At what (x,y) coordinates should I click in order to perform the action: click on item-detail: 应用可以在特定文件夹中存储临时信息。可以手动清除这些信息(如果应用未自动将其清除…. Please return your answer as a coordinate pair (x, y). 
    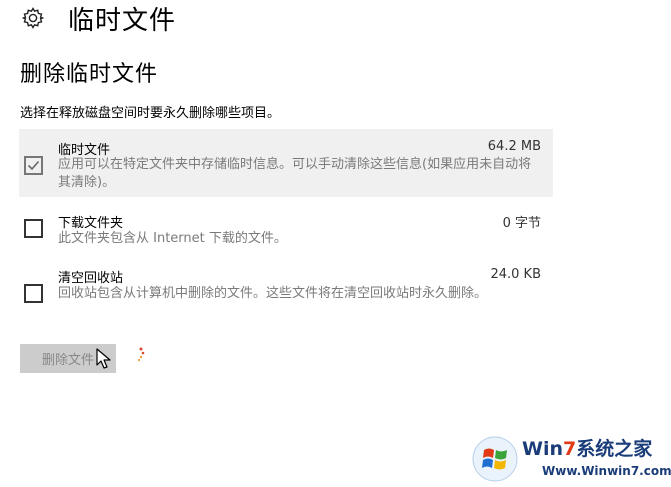
    Looking at the image, I should click on (295, 173).